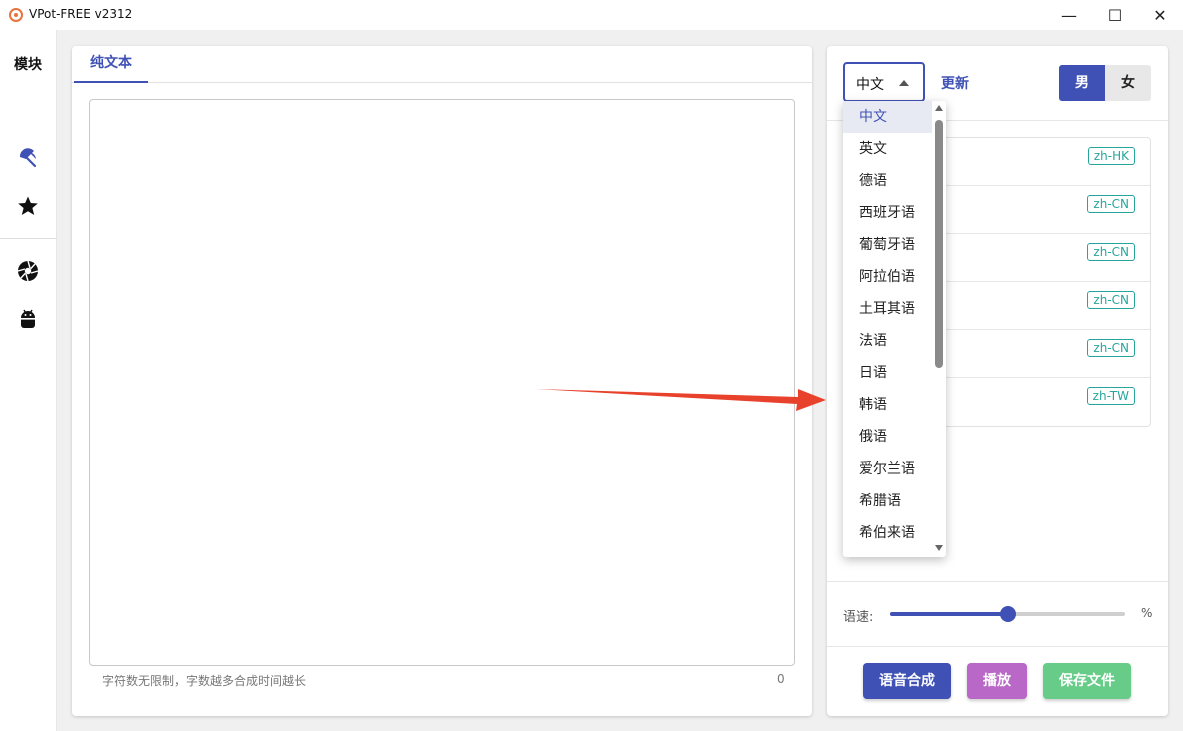  I want to click on language-option: 希腊语, so click(887, 501).